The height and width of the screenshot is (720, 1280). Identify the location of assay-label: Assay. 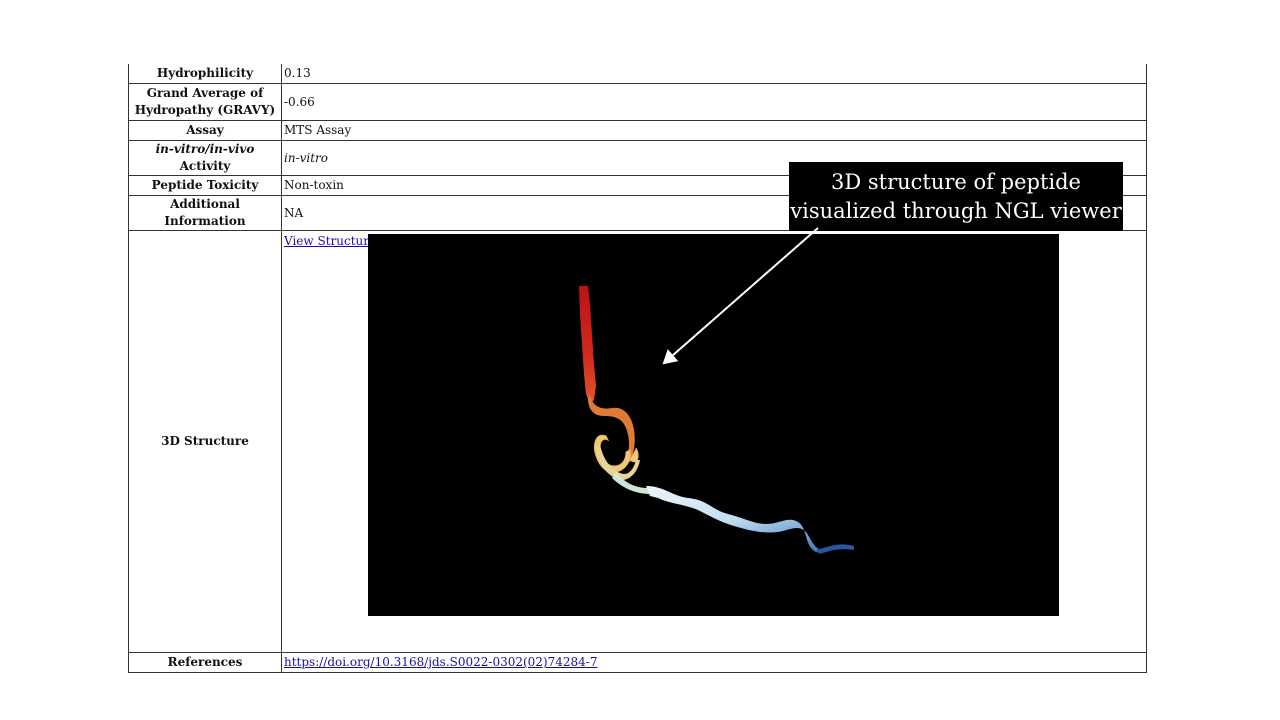
(205, 130).